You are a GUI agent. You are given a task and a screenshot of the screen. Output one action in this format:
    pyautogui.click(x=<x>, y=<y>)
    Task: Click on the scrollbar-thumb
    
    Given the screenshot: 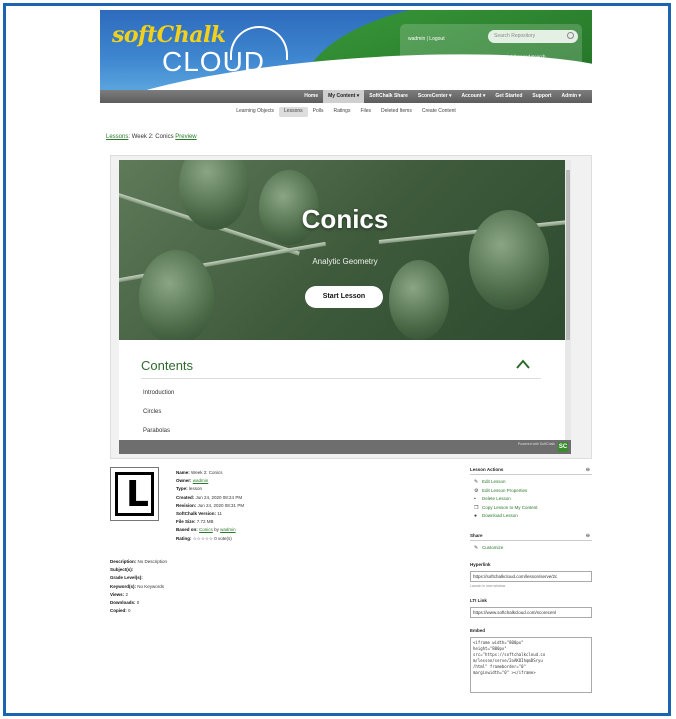 What is the action you would take?
    pyautogui.click(x=568, y=255)
    